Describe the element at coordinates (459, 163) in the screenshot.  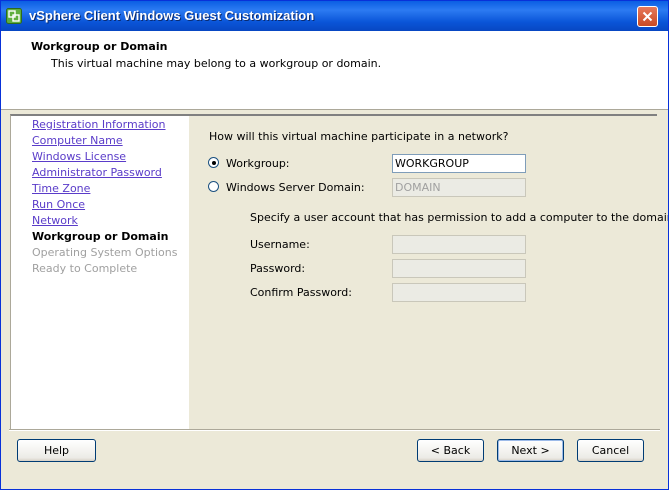
I see `workgroup-input` at that location.